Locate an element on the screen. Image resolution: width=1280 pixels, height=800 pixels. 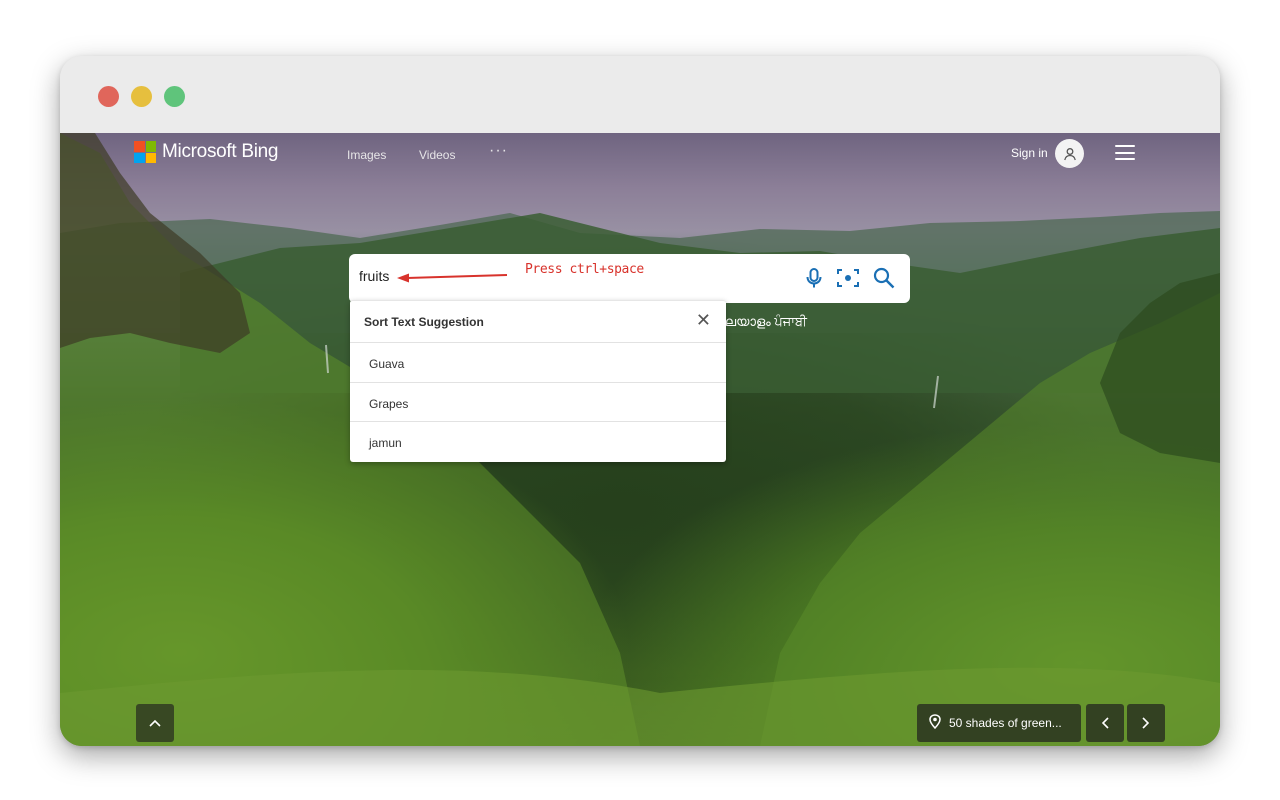
maximize-window-button is located at coordinates (174, 96).